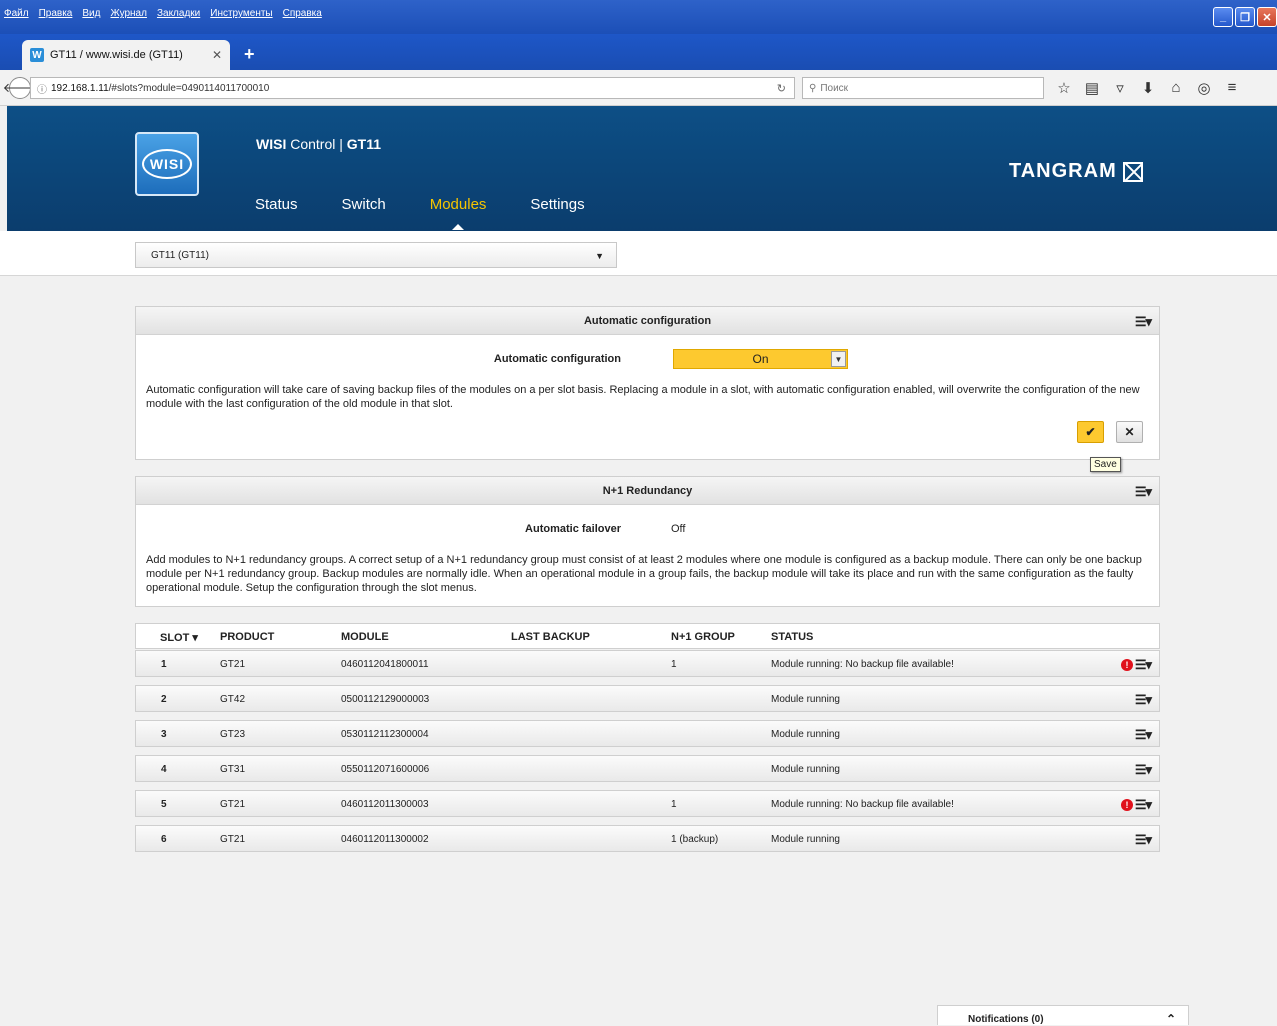 The image size is (1277, 1026). I want to click on failover-label: Automatic failover, so click(573, 529).